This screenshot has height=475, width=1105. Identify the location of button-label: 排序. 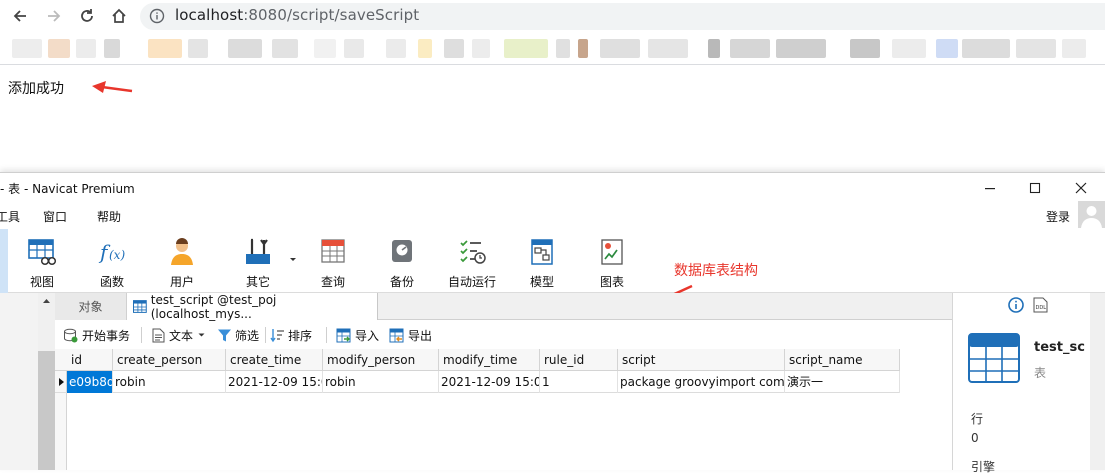
(300, 335).